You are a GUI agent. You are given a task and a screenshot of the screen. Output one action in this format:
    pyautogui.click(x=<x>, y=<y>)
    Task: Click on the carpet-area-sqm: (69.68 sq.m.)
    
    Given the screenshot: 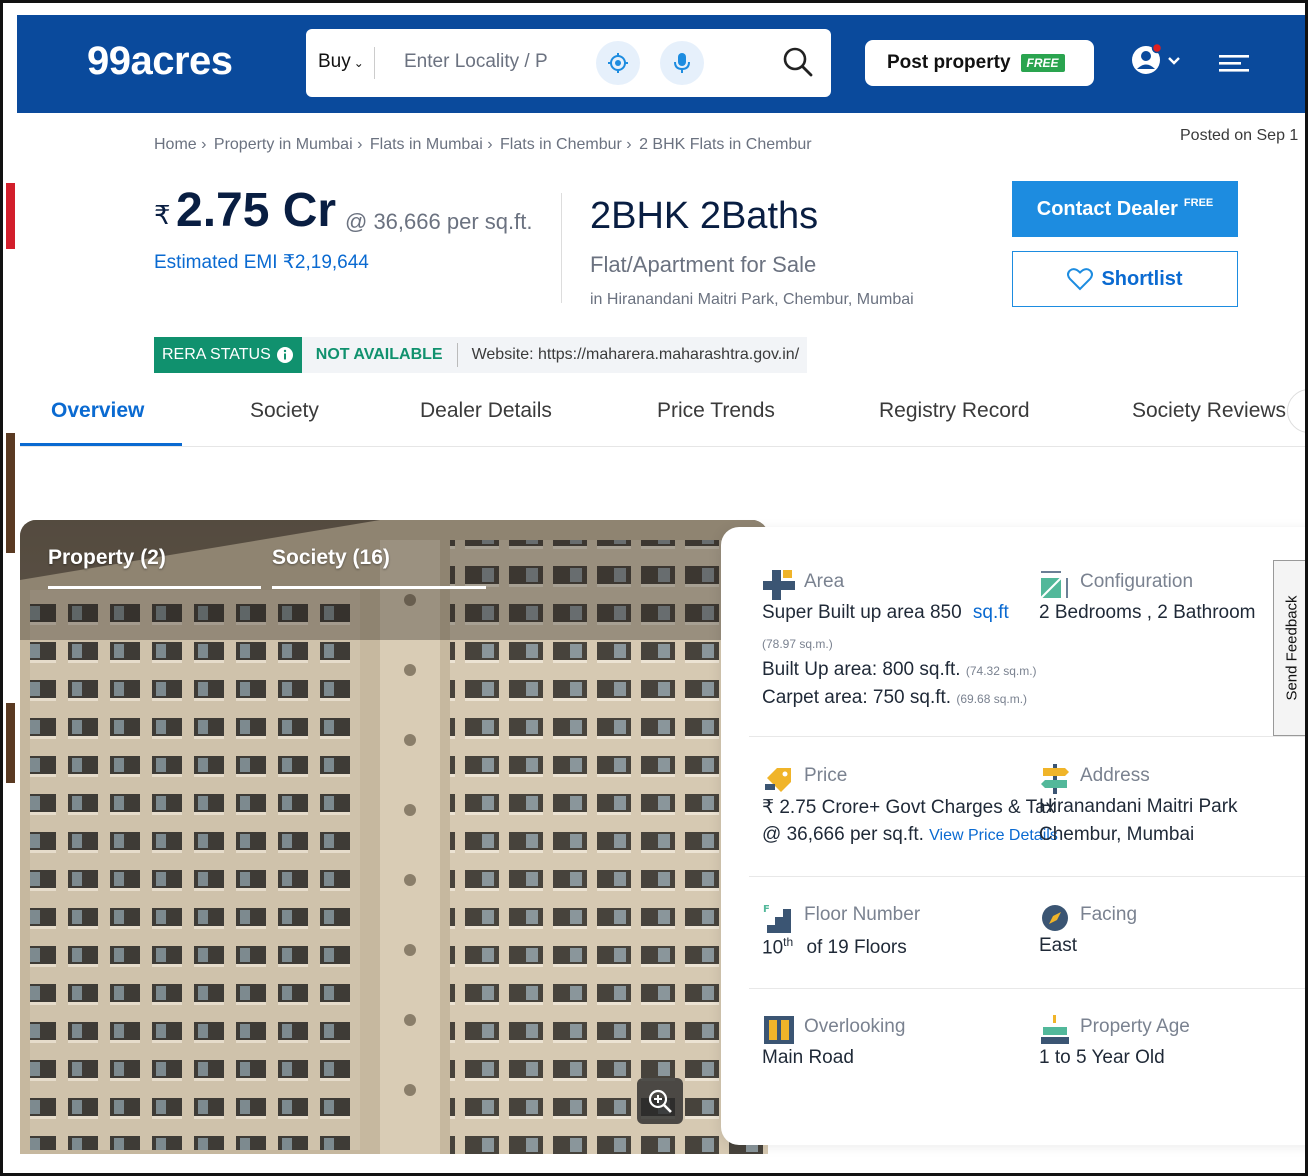 What is the action you would take?
    pyautogui.click(x=992, y=699)
    